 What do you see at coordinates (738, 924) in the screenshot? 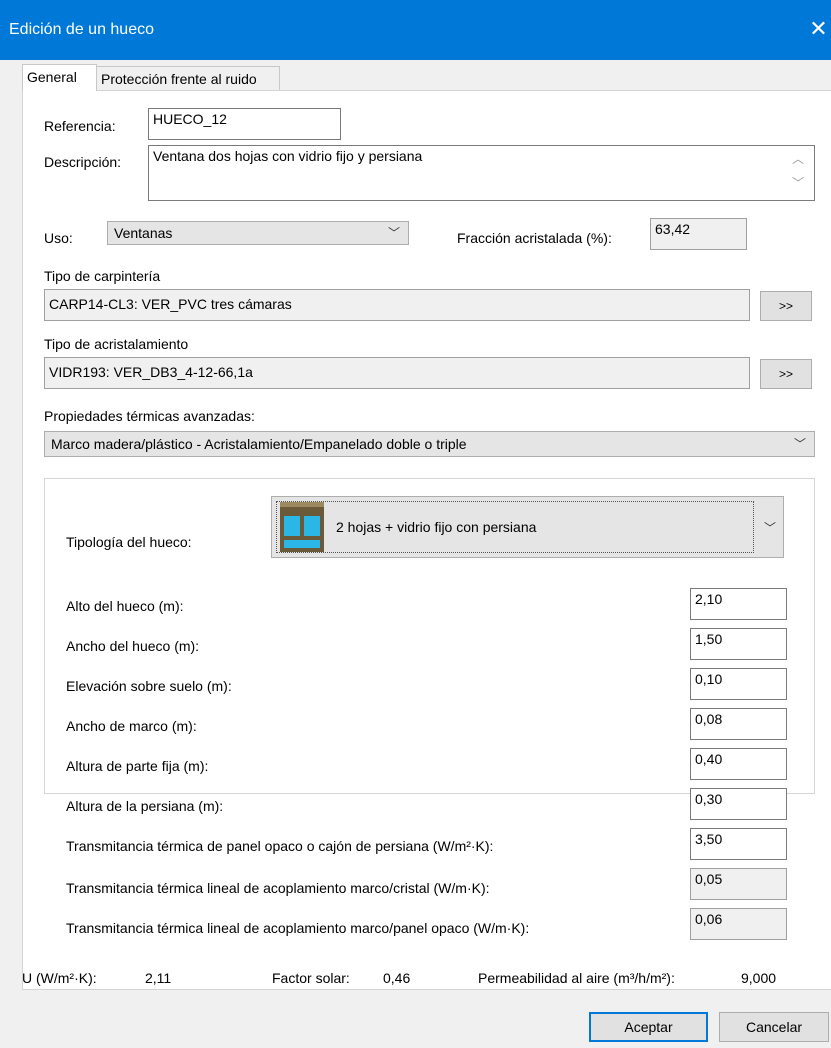
I see `acoplamiento-panel-input: 0,06` at bounding box center [738, 924].